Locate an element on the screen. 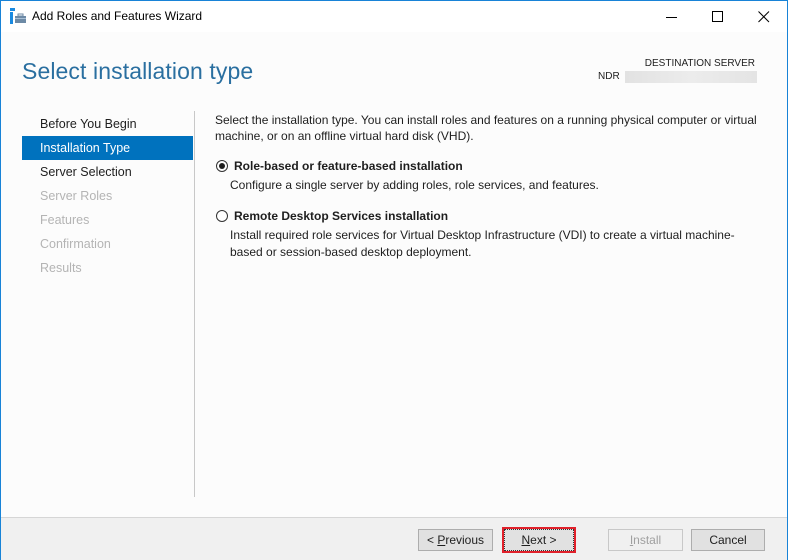  window-title: Add Roles and Features Wizard is located at coordinates (117, 16).